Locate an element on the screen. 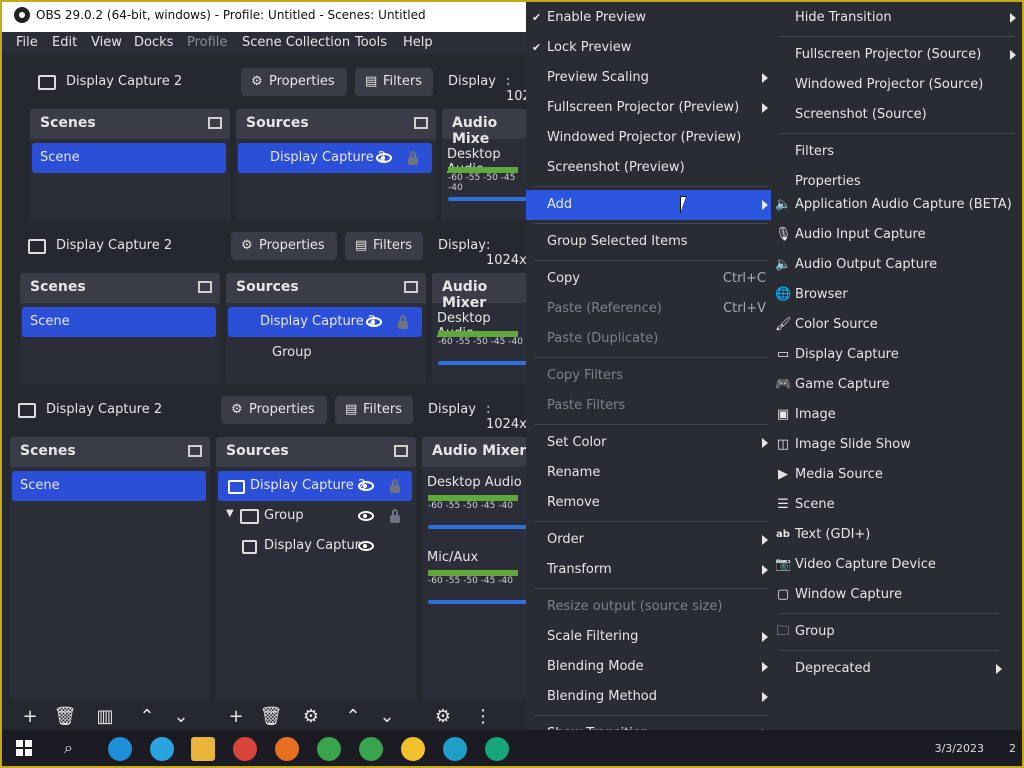 This screenshot has height=768, width=1024. move-down-icon: ⌄ is located at coordinates (181, 717).